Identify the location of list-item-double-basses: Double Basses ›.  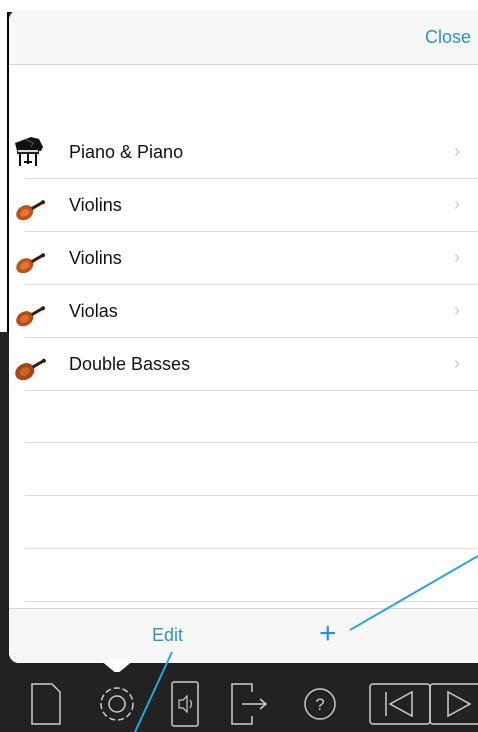
(243, 364).